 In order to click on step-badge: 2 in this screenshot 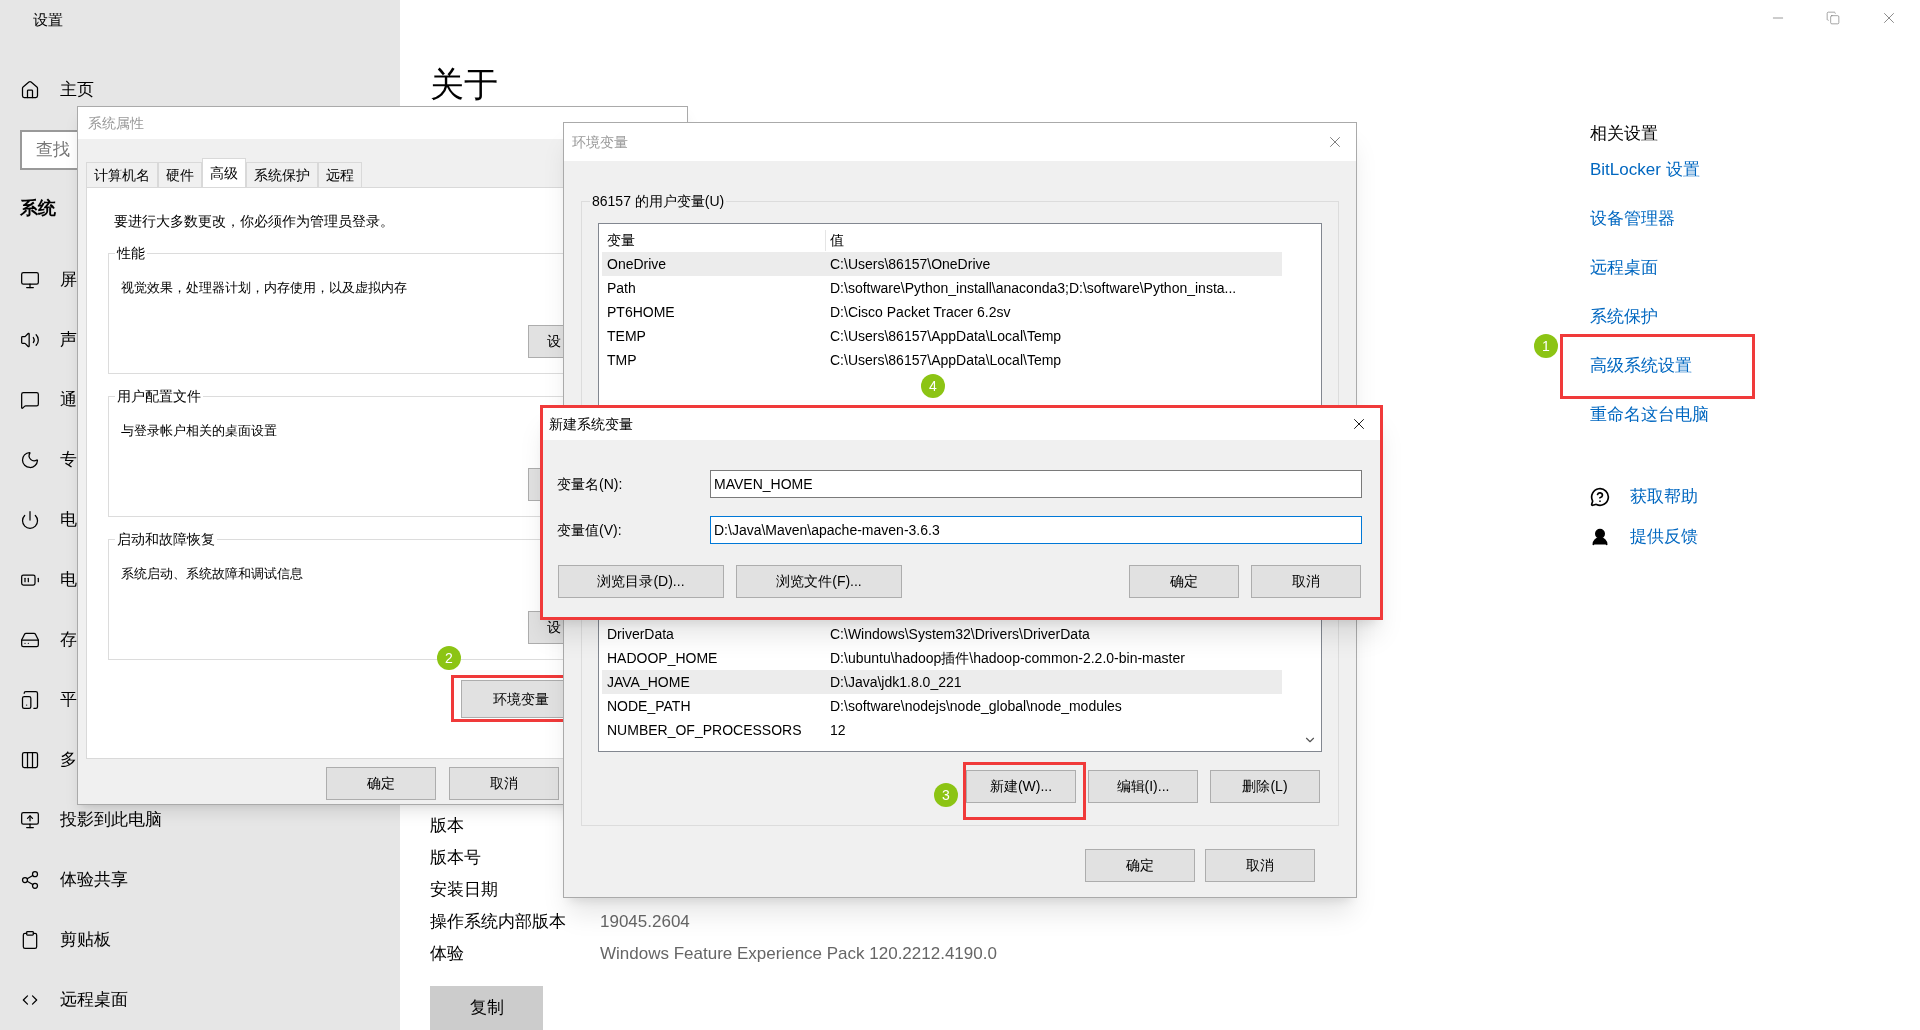, I will do `click(449, 658)`.